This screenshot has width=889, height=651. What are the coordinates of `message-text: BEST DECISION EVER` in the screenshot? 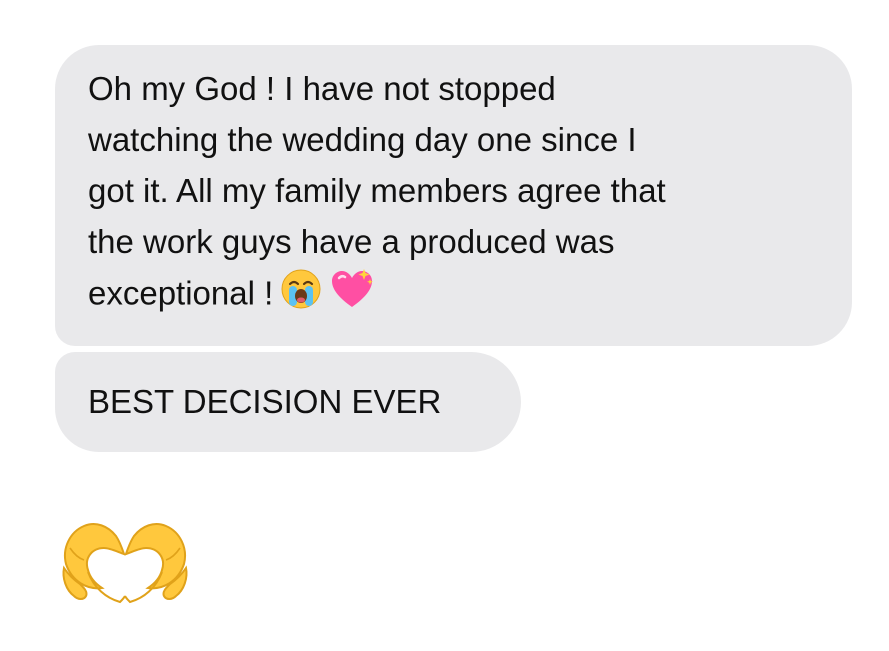 It's located at (265, 401).